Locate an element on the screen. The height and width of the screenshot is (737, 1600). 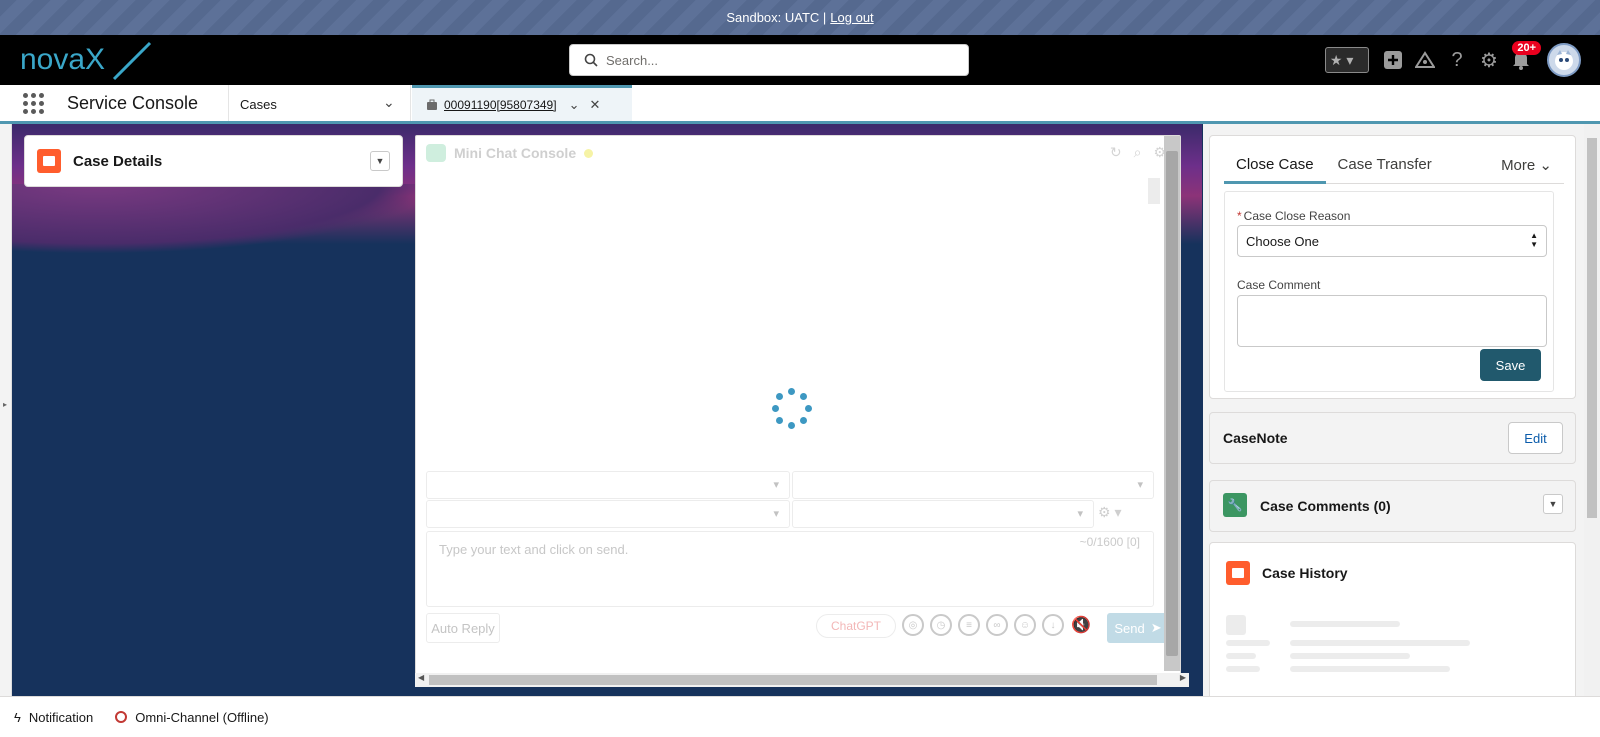
notification-label: Notification is located at coordinates (61, 717).